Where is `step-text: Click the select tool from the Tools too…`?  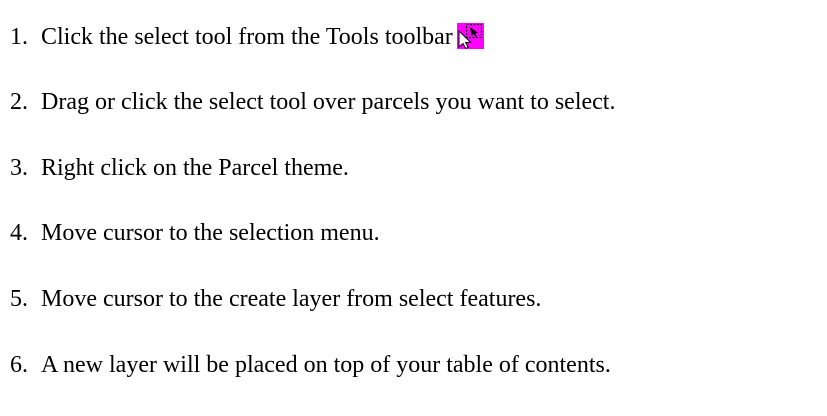
step-text: Click the select tool from the Tools too… is located at coordinates (247, 37).